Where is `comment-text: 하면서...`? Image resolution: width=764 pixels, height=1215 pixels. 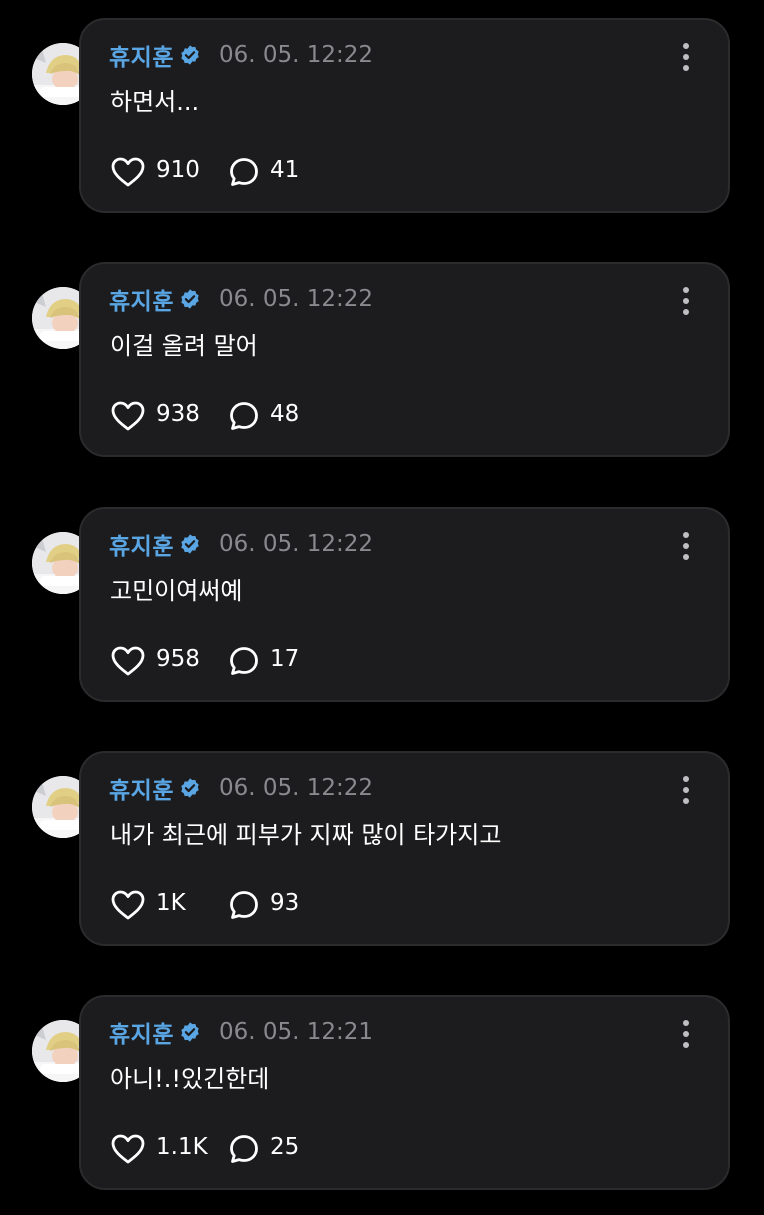 comment-text: 하면서... is located at coordinates (155, 102).